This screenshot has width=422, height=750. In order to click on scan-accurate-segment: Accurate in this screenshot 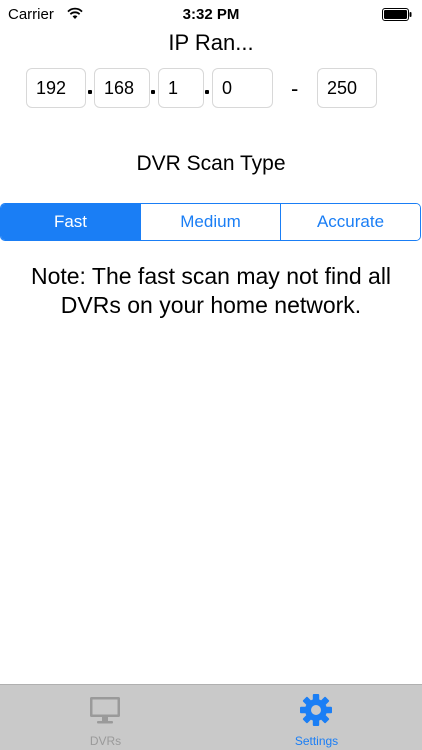, I will do `click(350, 222)`.